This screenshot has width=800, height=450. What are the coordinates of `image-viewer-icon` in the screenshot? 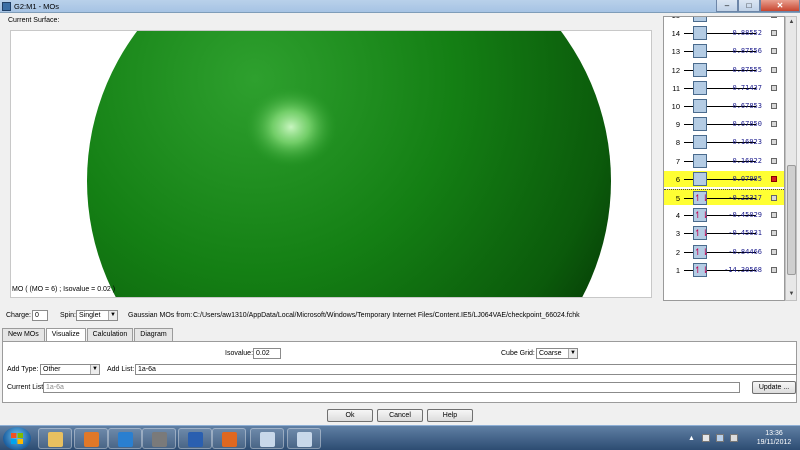 It's located at (267, 439).